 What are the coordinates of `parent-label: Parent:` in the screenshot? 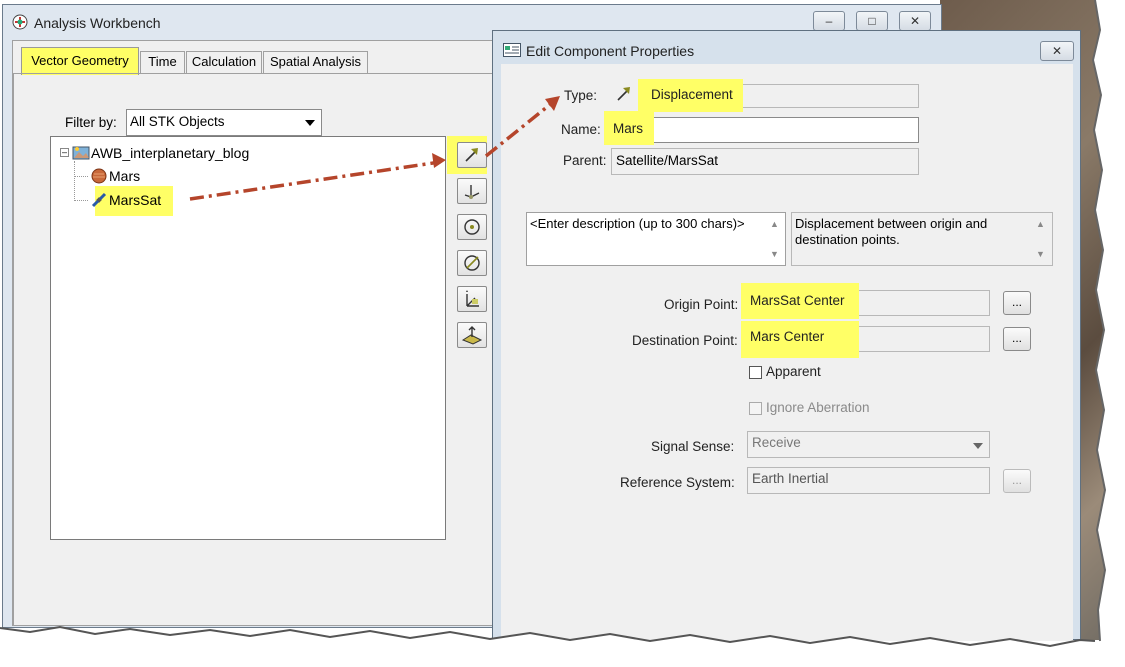 It's located at (585, 160).